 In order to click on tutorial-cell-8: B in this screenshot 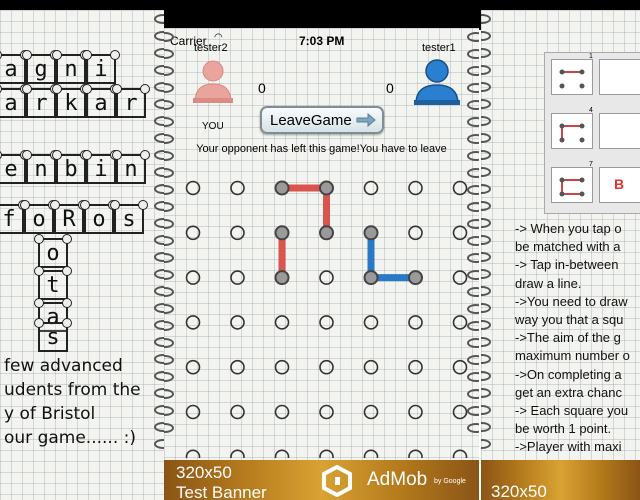, I will do `click(619, 185)`.